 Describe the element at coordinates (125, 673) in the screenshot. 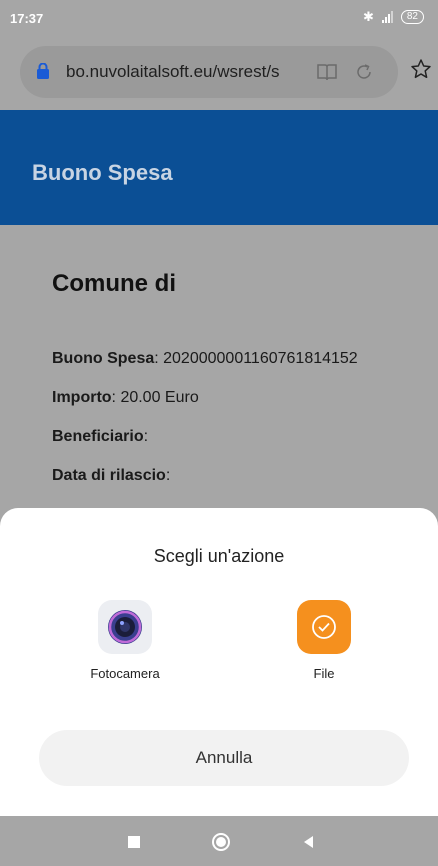

I see `option-label: Fotocamera` at that location.